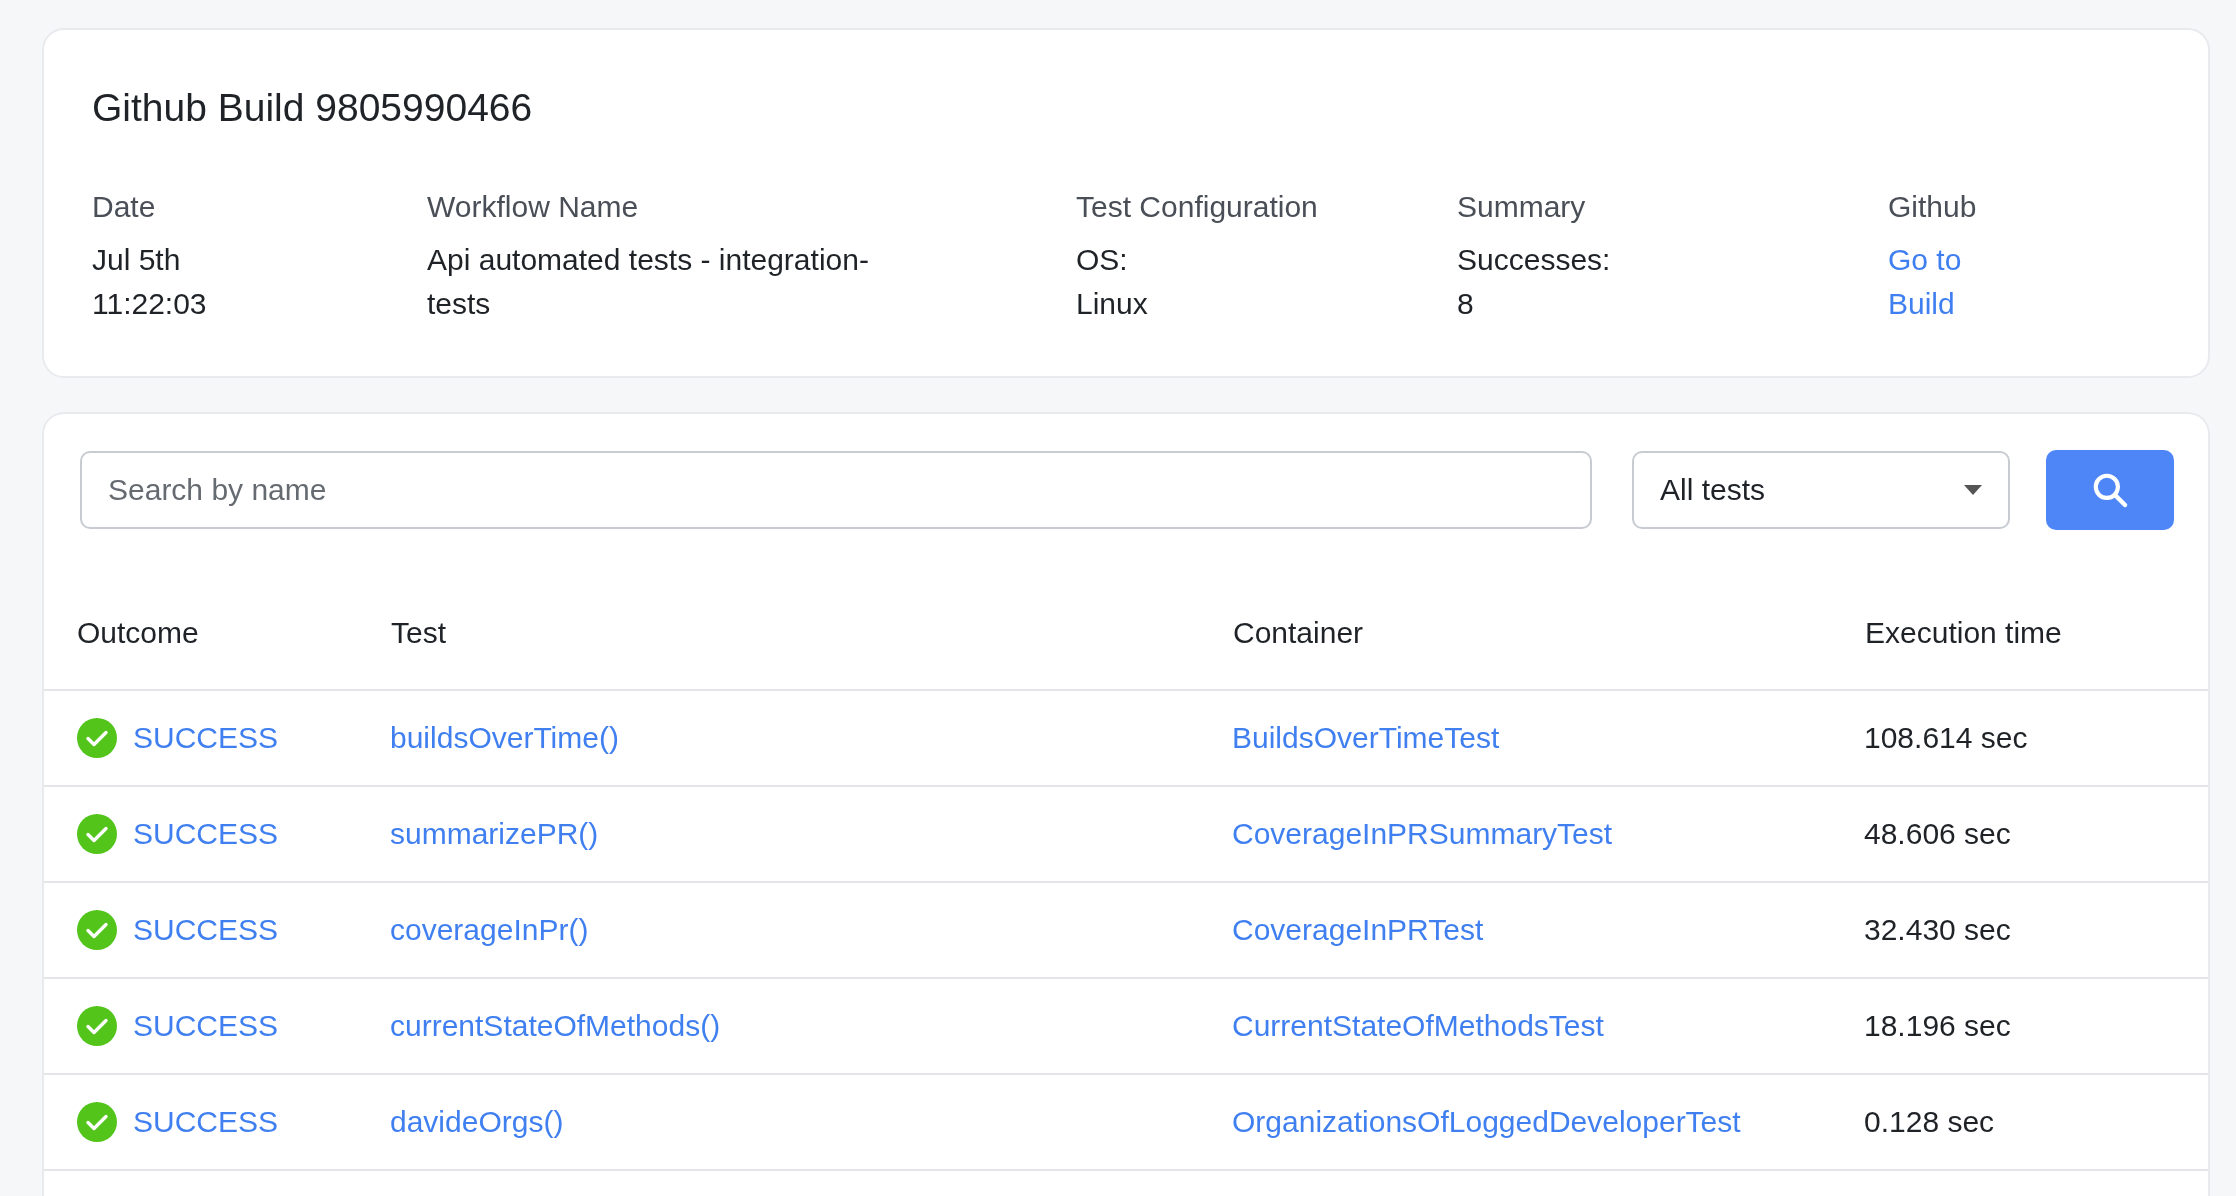 The width and height of the screenshot is (2236, 1196). I want to click on field-value: OS: Linux, so click(1112, 282).